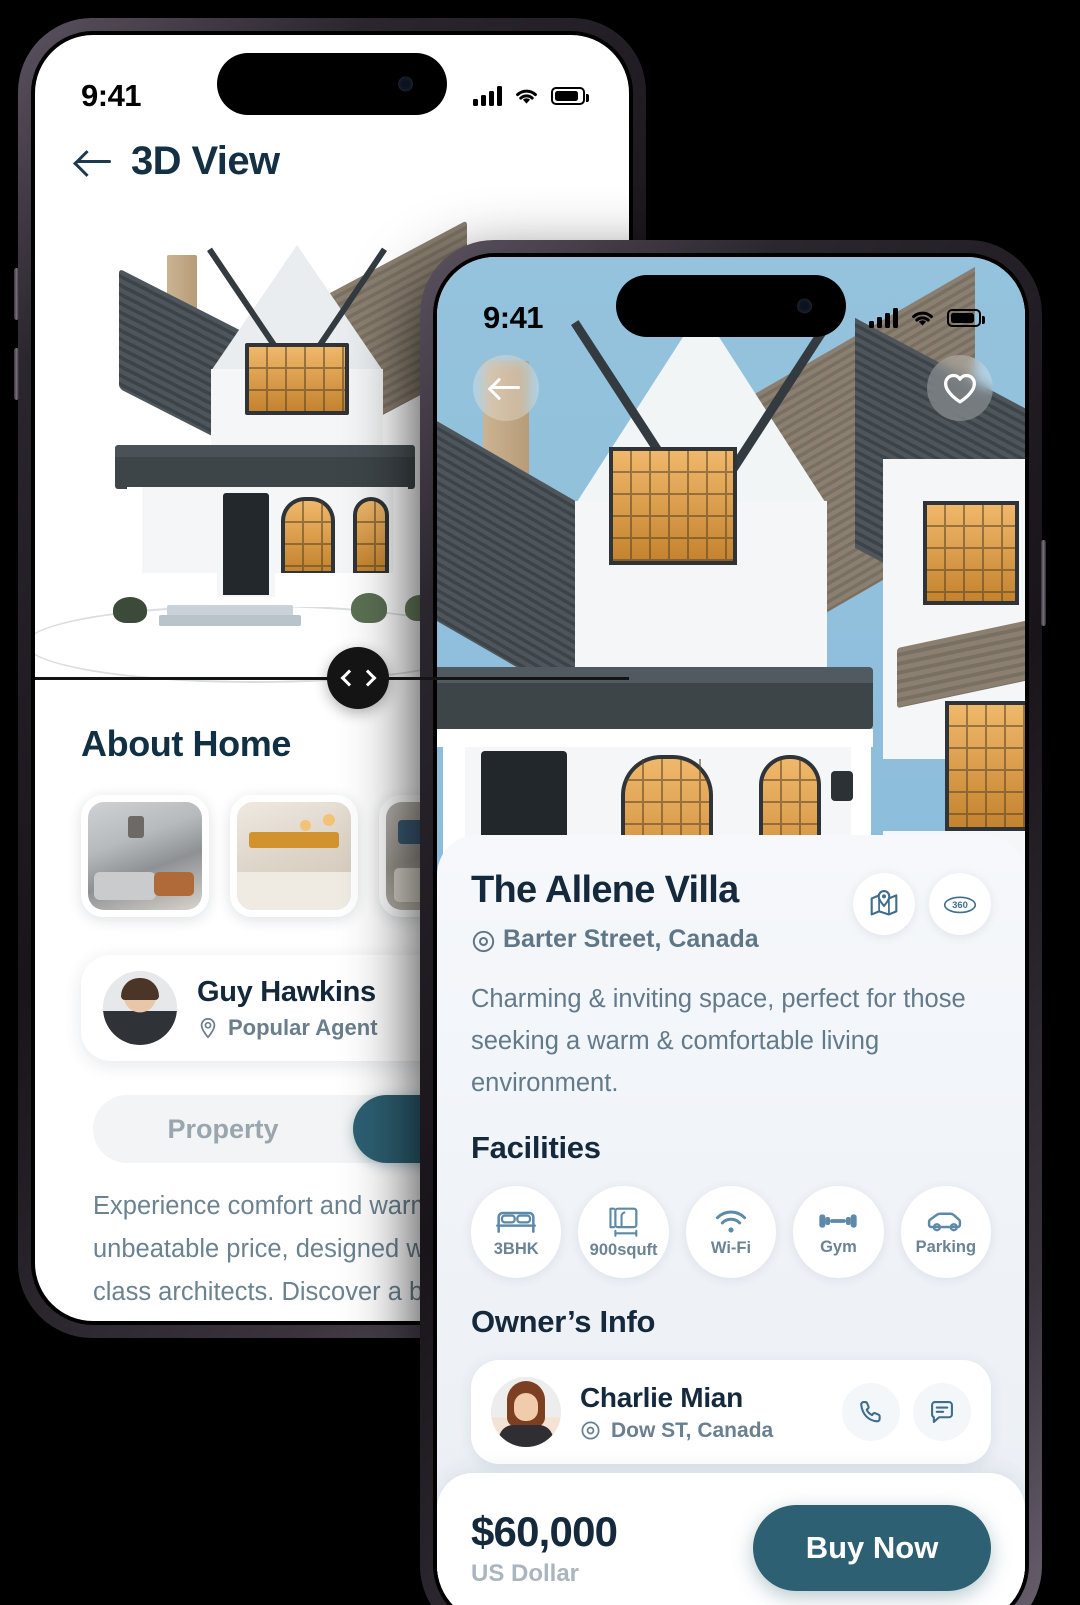 The image size is (1080, 1605). I want to click on page-header-left: 3D View, so click(178, 161).